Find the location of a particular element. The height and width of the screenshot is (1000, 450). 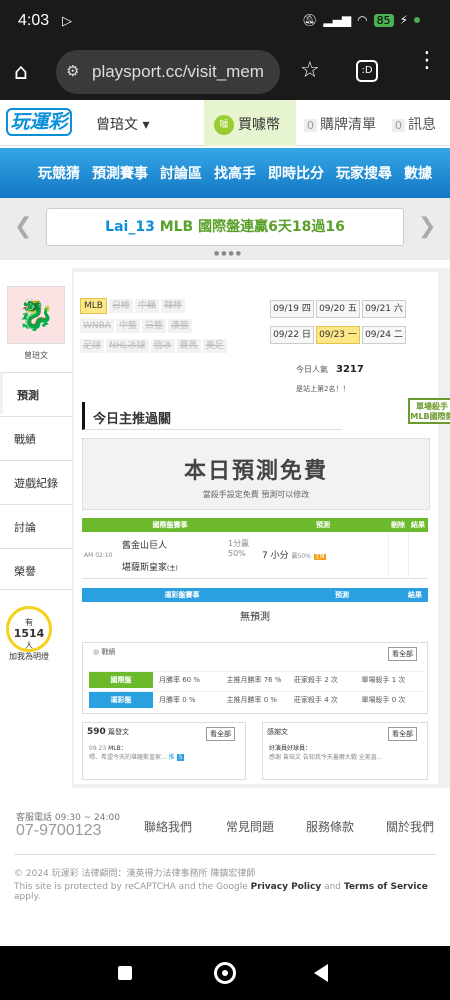

fans-post: 人 is located at coordinates (29, 645).